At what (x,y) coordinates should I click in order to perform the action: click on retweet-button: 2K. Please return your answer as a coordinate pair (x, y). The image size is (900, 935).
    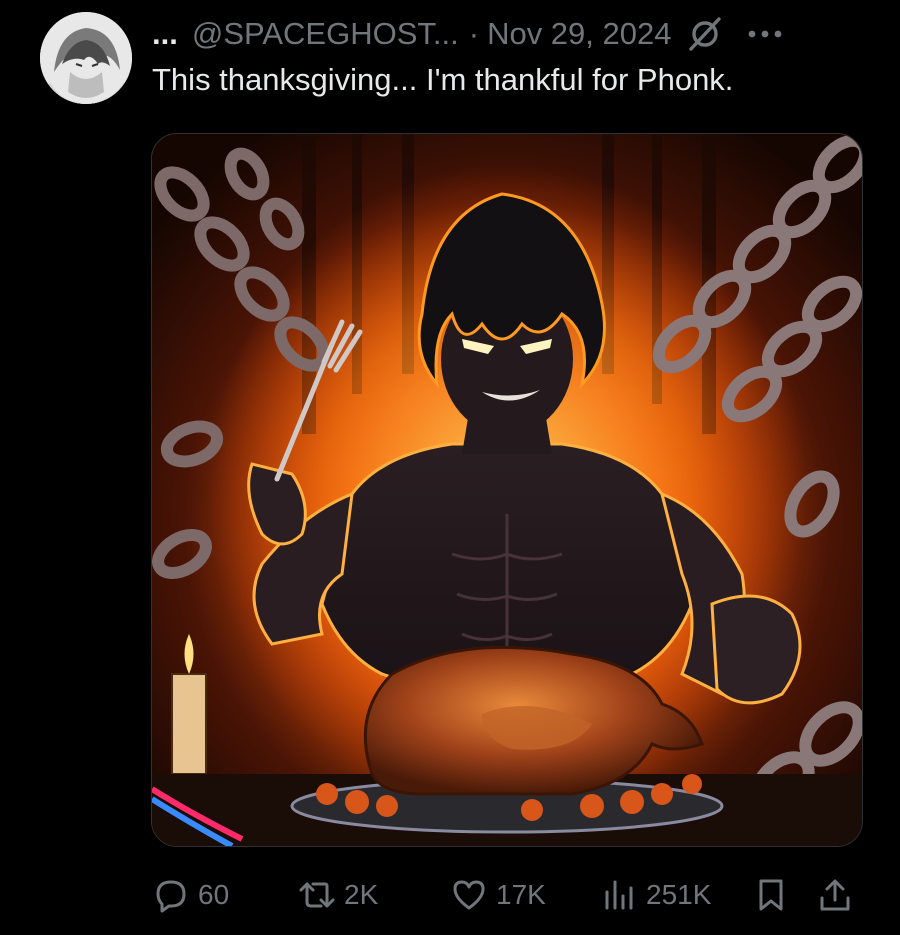
    Looking at the image, I should click on (338, 895).